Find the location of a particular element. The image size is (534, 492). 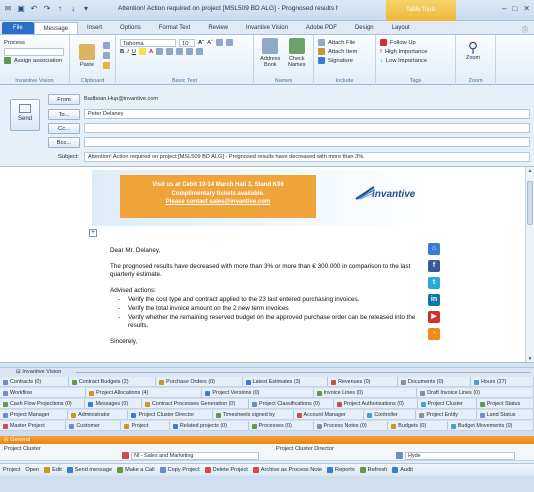

font-color-icon: A is located at coordinates (151, 52).